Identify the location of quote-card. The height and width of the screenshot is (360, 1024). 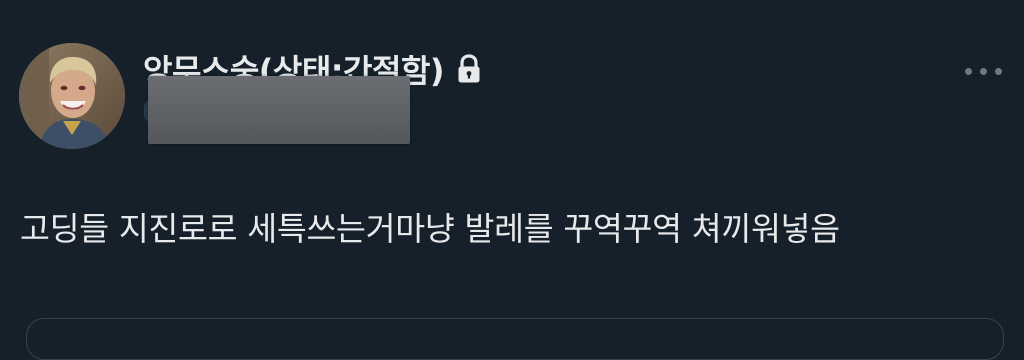
(515, 339).